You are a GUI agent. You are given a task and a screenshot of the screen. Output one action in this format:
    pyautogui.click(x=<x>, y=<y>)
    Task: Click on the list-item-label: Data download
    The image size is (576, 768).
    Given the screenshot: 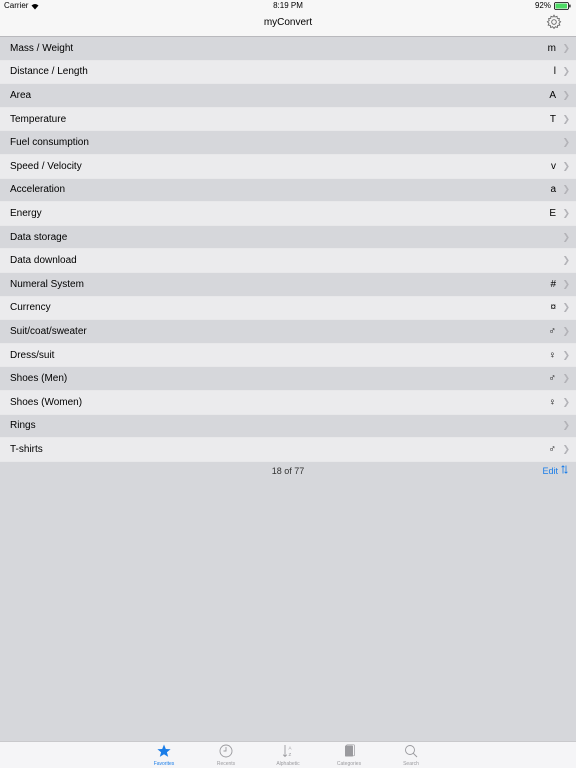 What is the action you would take?
    pyautogui.click(x=43, y=261)
    